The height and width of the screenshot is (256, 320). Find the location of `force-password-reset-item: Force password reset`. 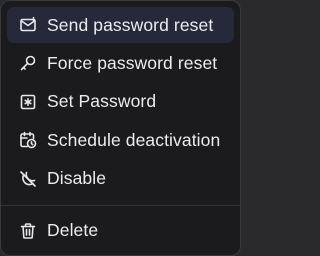

force-password-reset-item: Force password reset is located at coordinates (120, 63).